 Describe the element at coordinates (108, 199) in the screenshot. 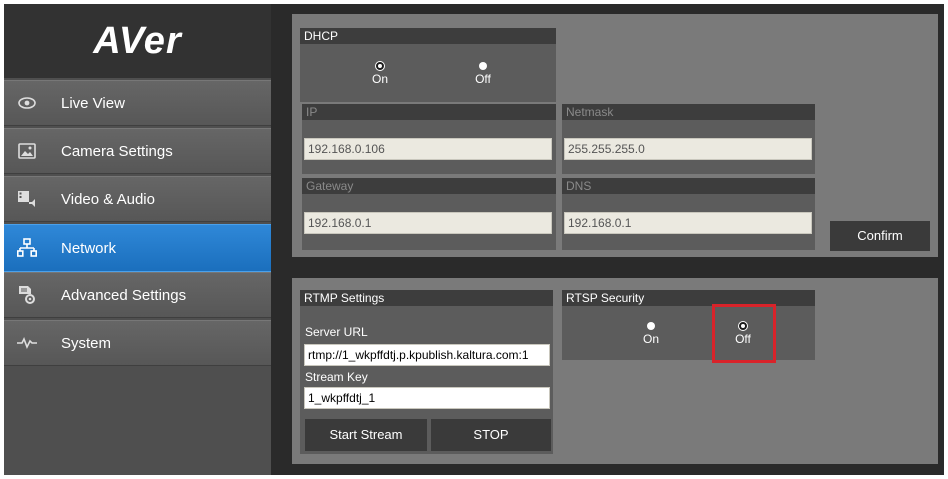

I see `sidebar-item-label: Video & Audio` at that location.